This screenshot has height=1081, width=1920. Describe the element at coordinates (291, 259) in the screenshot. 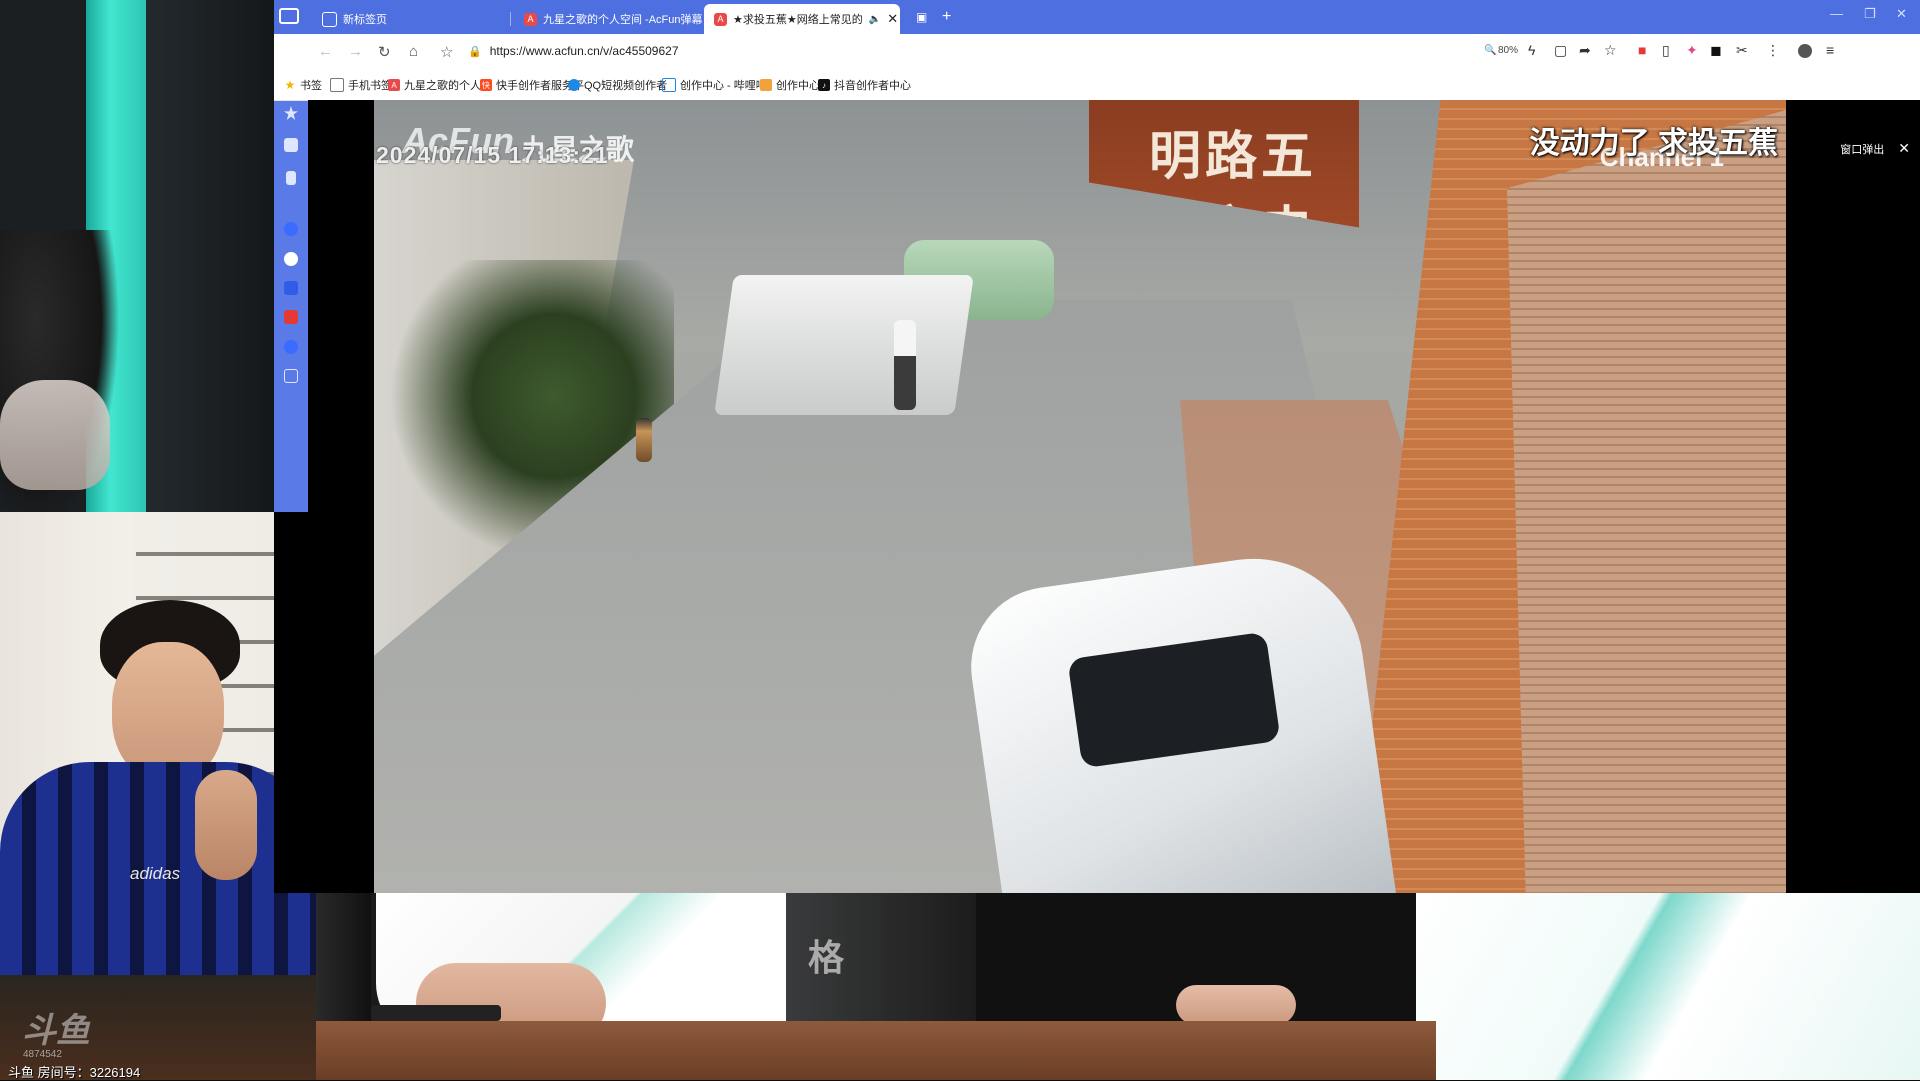

I see `weibo-icon` at that location.